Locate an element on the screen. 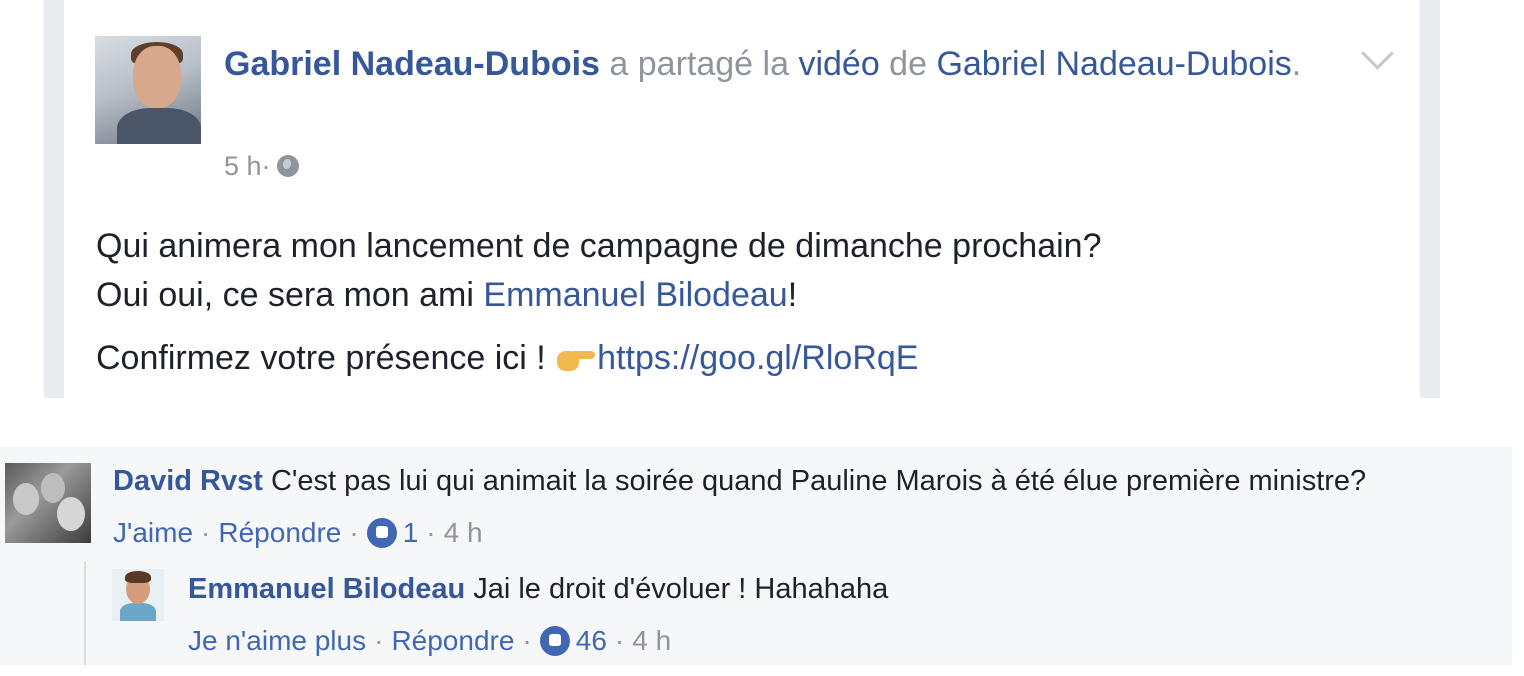 This screenshot has width=1524, height=676. like-count: 46 is located at coordinates (591, 641).